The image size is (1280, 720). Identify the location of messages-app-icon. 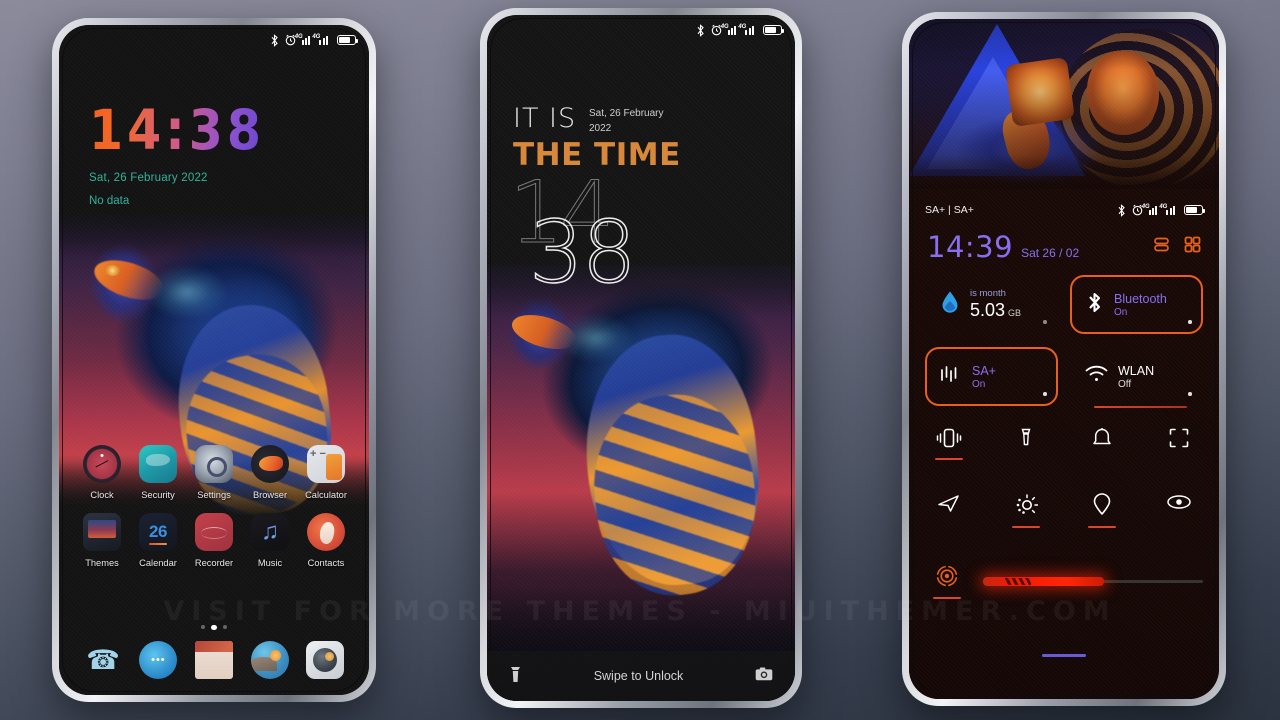
(158, 660).